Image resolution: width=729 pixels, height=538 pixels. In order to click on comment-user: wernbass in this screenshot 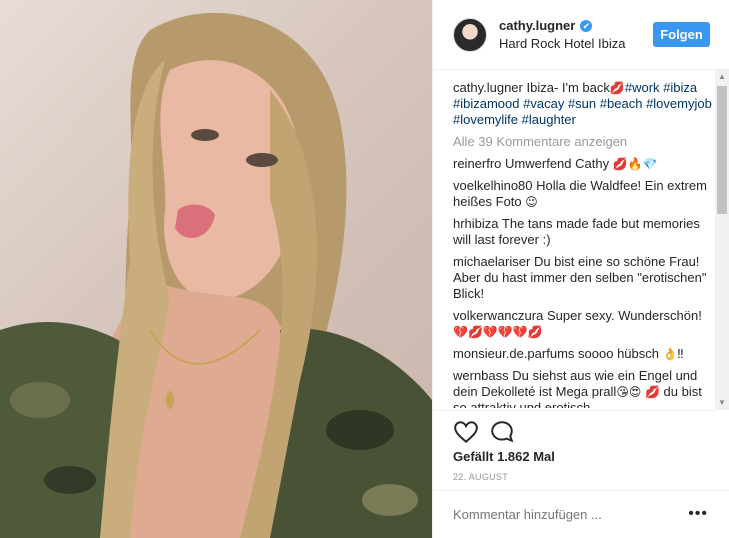, I will do `click(481, 375)`.